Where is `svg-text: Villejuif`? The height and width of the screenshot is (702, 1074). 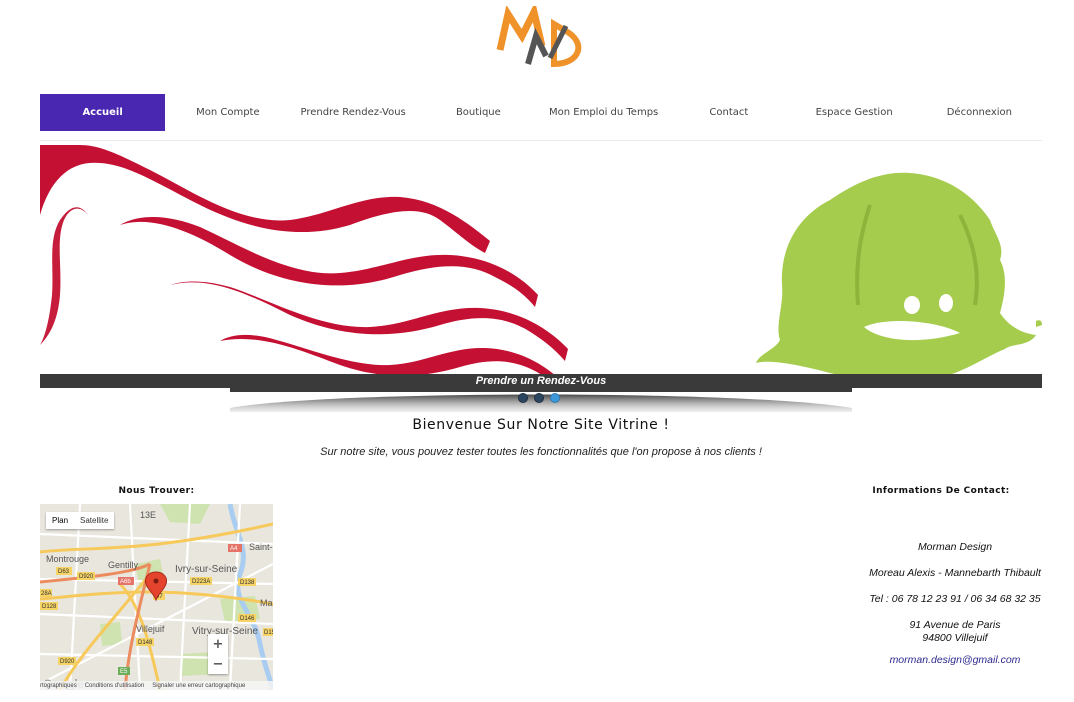 svg-text: Villejuif is located at coordinates (150, 629).